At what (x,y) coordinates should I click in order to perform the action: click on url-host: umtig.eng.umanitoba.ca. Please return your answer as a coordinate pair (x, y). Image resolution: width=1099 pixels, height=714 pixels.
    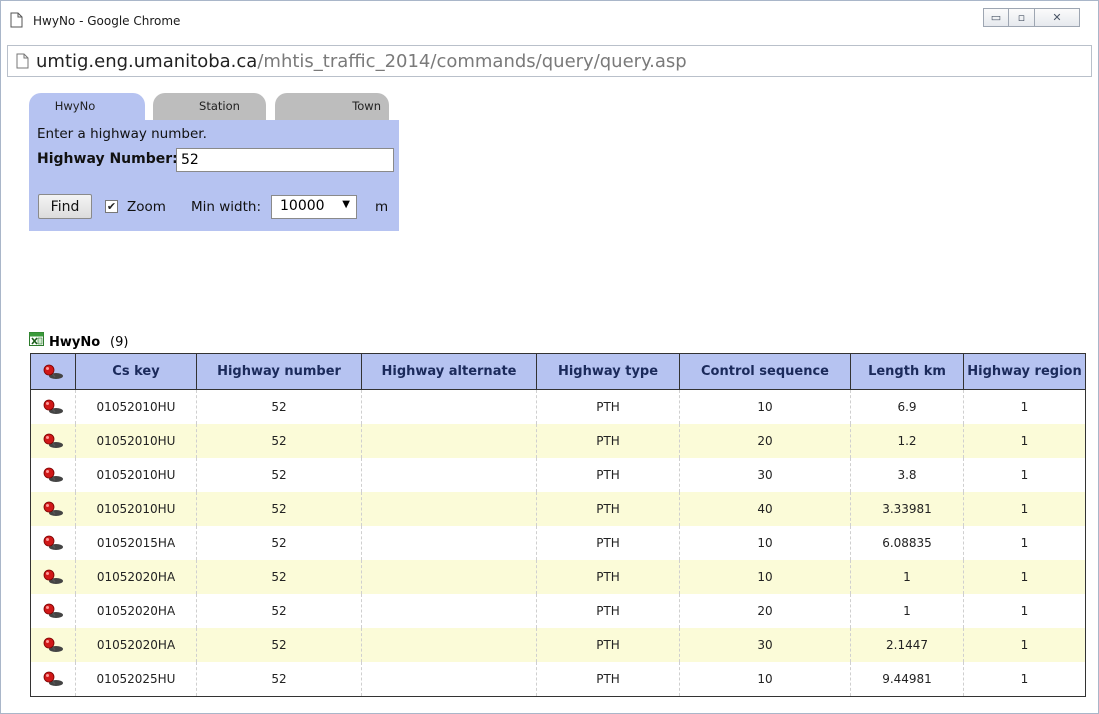
    Looking at the image, I should click on (147, 61).